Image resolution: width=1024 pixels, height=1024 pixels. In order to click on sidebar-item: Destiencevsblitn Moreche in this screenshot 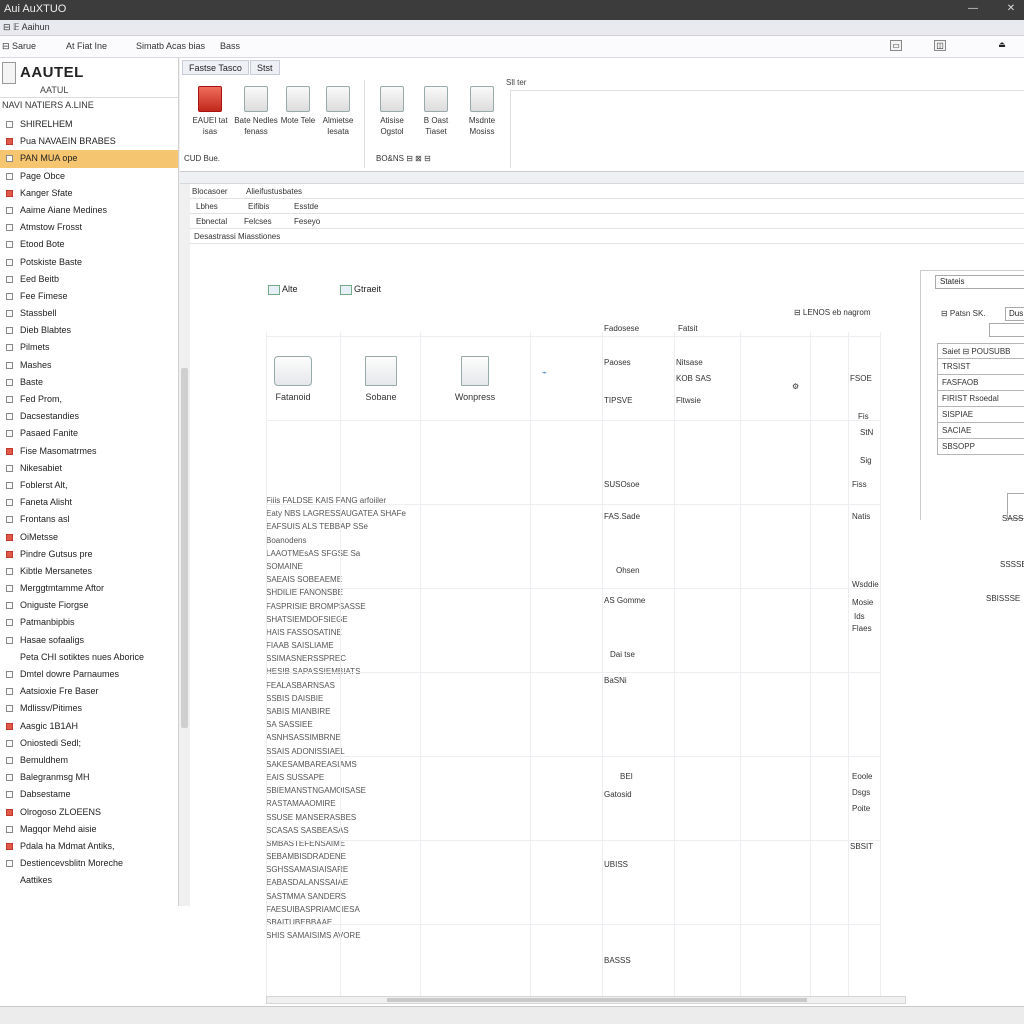, I will do `click(89, 863)`.